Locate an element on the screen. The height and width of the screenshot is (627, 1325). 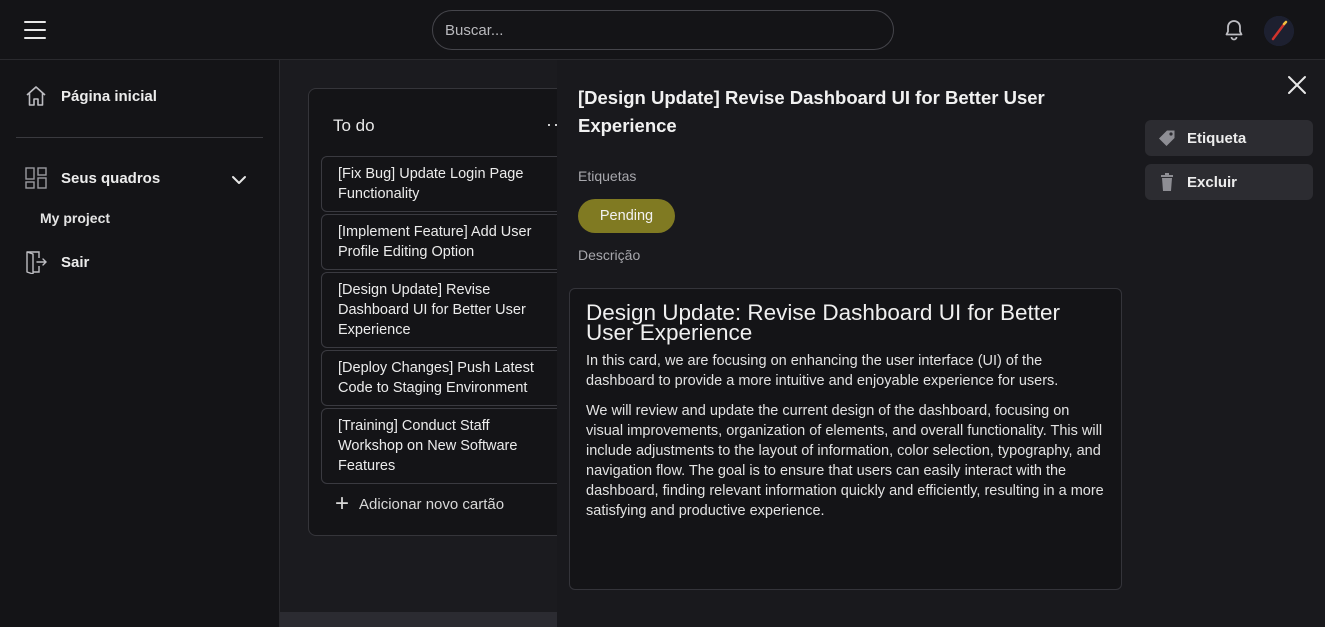
delete-button-text: Excluir is located at coordinates (1212, 182).